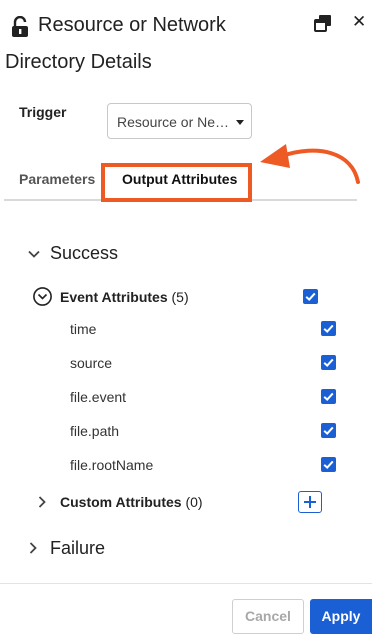 Image resolution: width=372 pixels, height=635 pixels. I want to click on apply-button: Apply, so click(341, 616).